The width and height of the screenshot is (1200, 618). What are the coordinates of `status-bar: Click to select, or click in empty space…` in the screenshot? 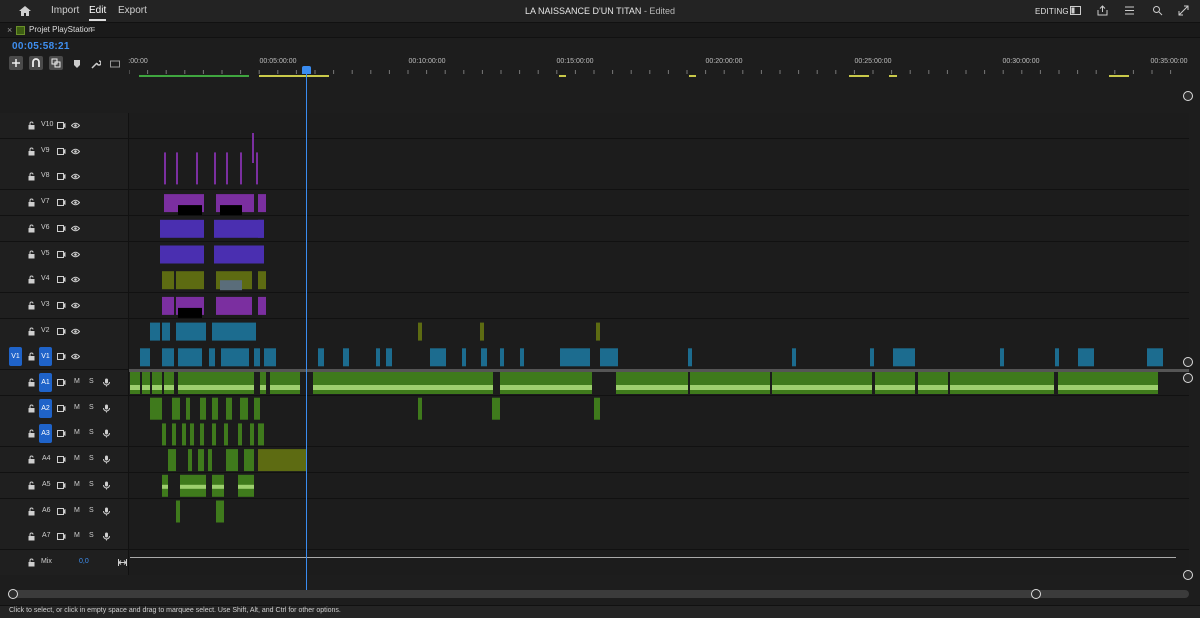 It's located at (600, 611).